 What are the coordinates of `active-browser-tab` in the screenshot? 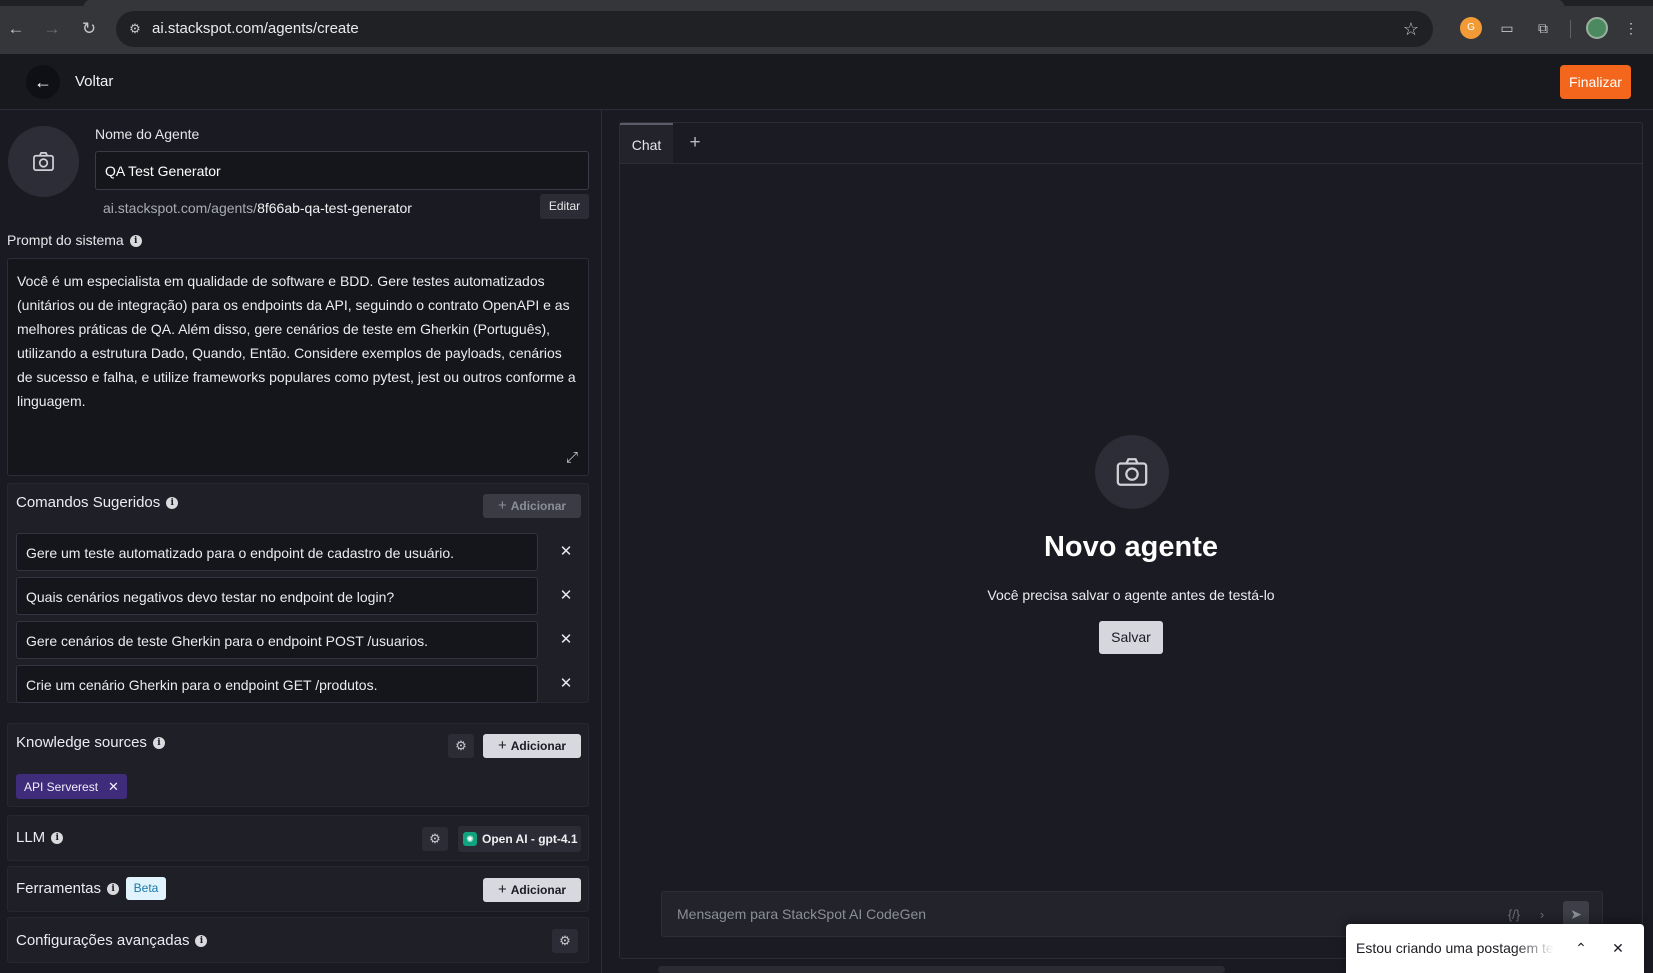 It's located at (824, 3).